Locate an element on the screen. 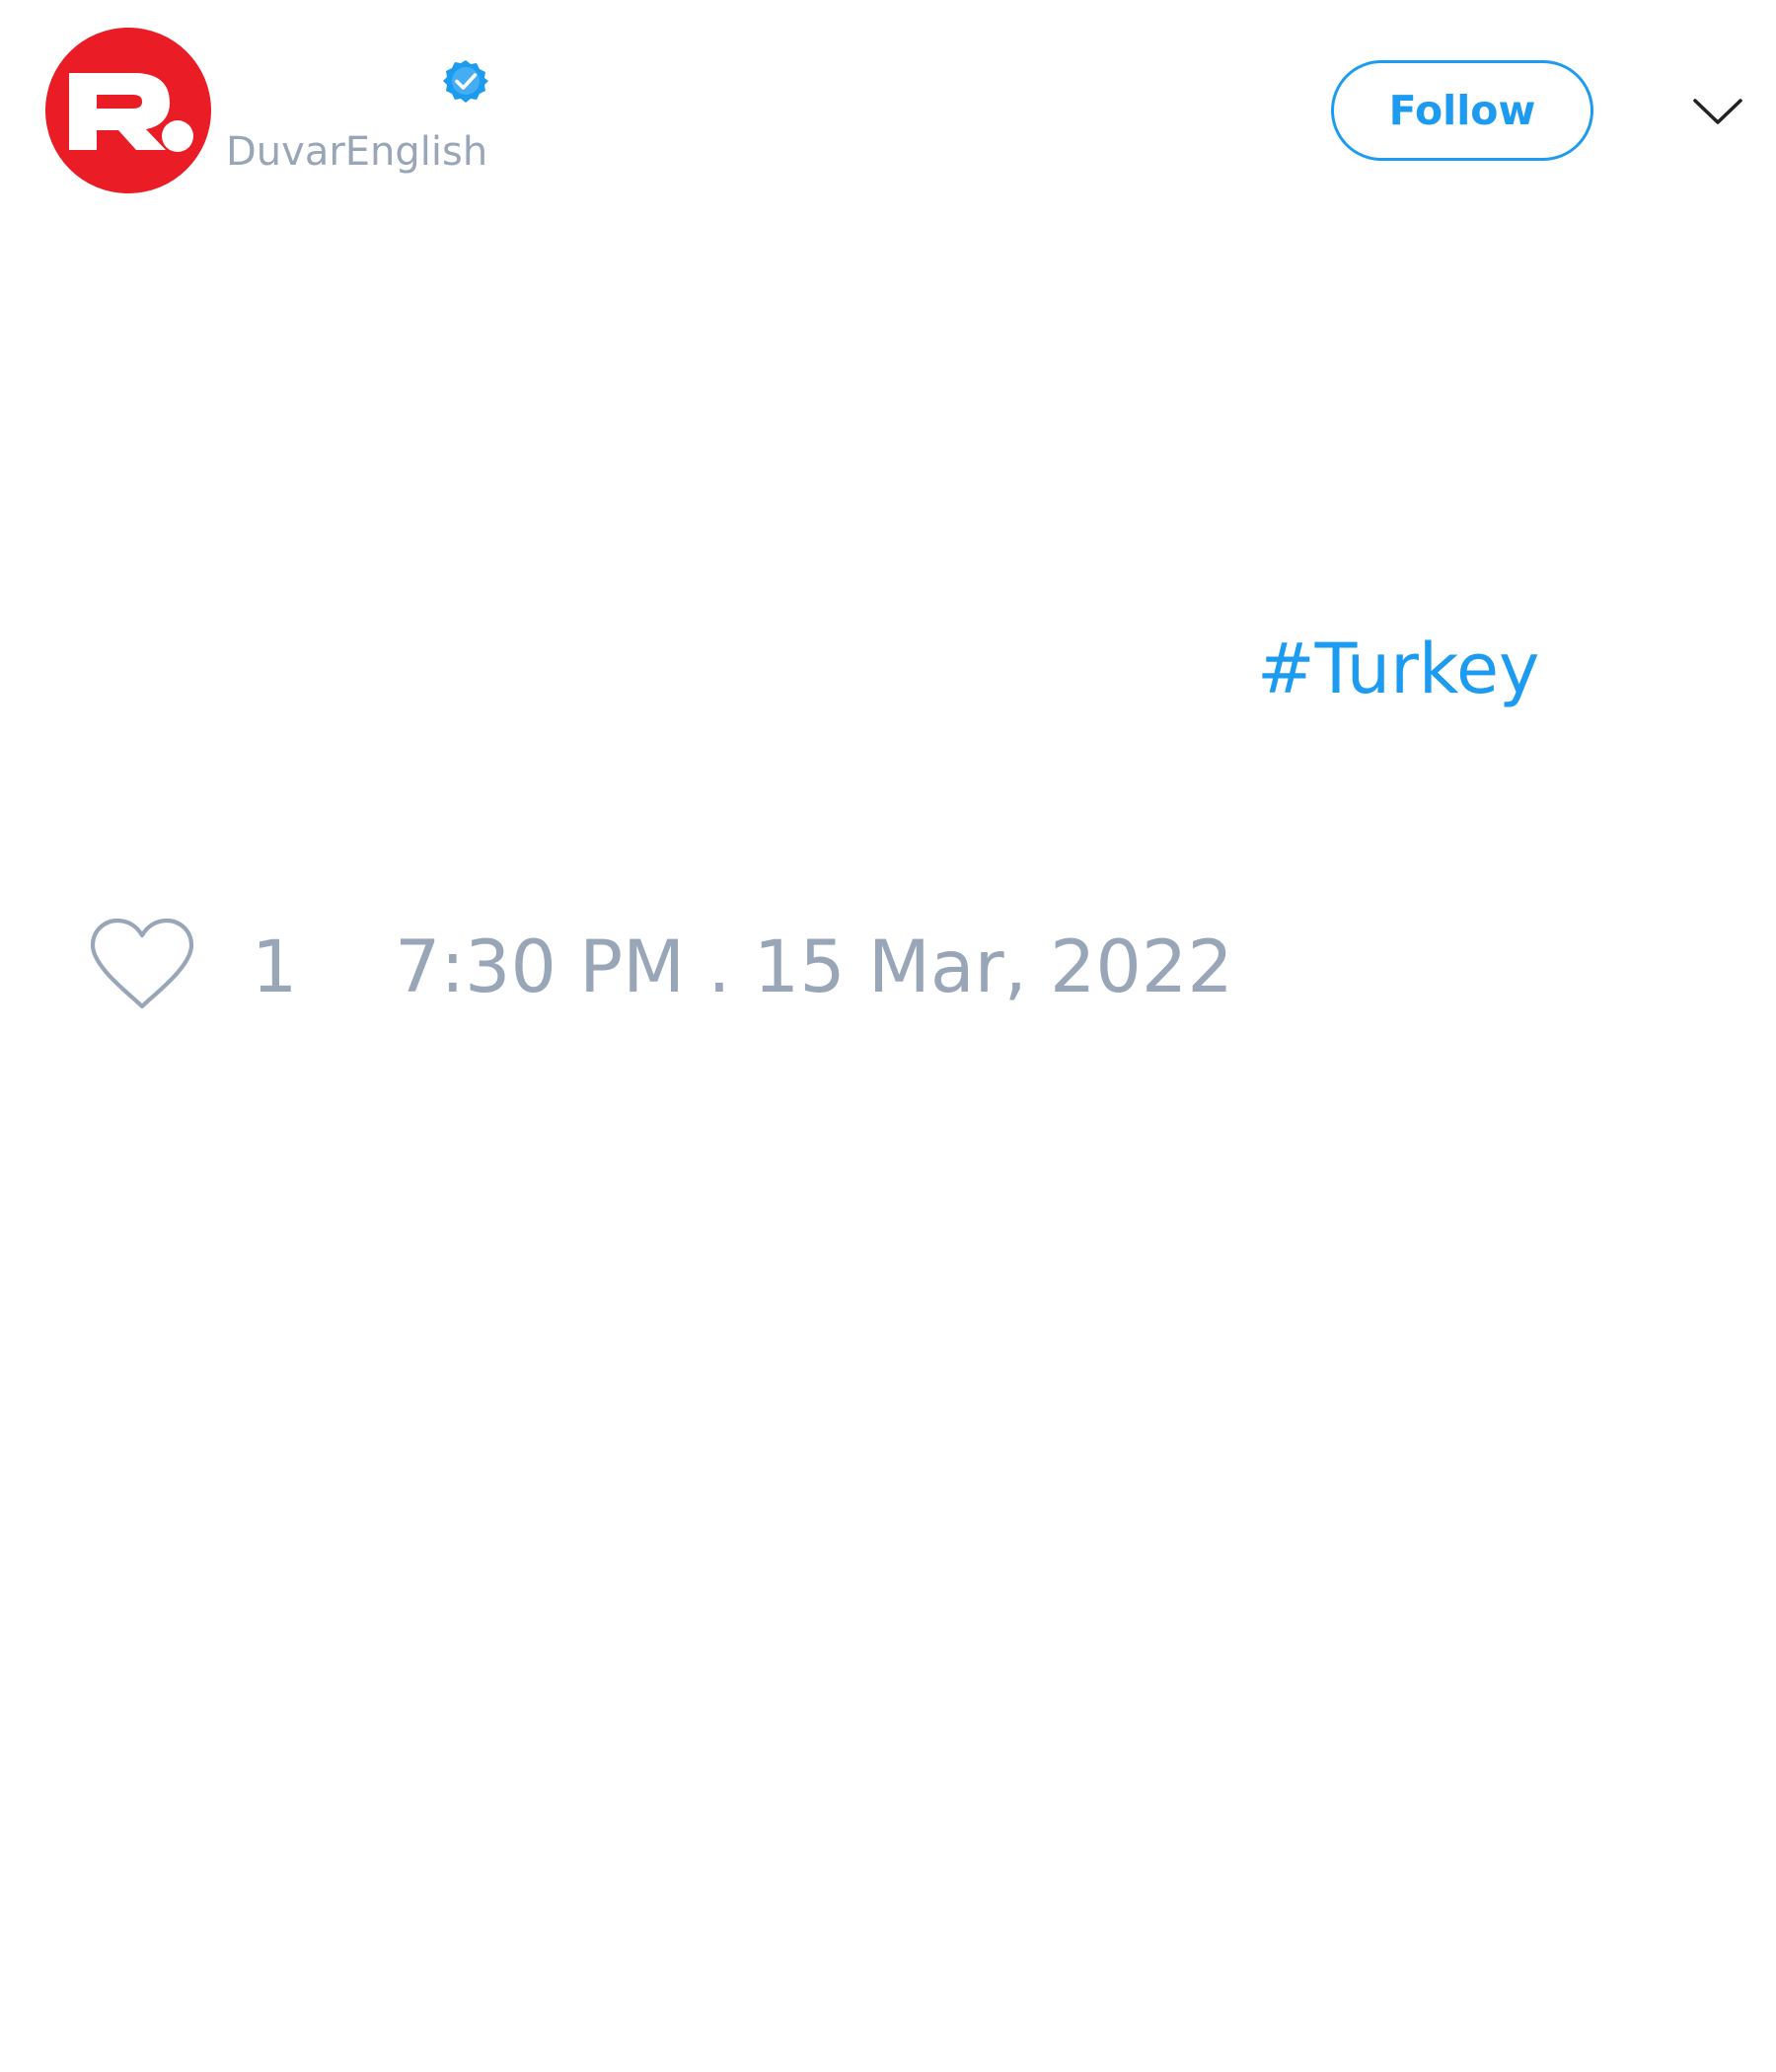  red-circle-r-logo is located at coordinates (128, 111).